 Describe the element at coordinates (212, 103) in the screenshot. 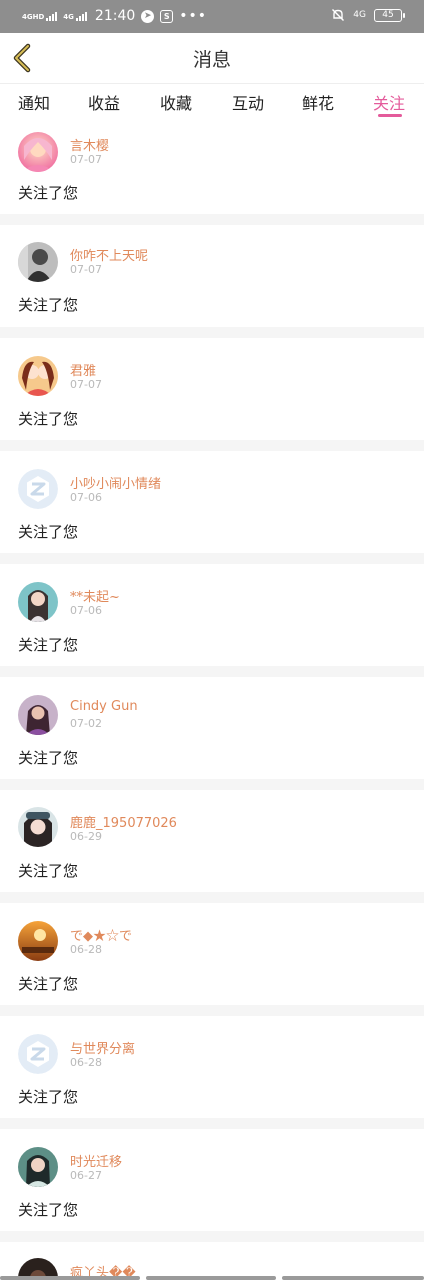

I see `tab-bar: 通知 收益 收藏 互动 鲜花 关注` at that location.